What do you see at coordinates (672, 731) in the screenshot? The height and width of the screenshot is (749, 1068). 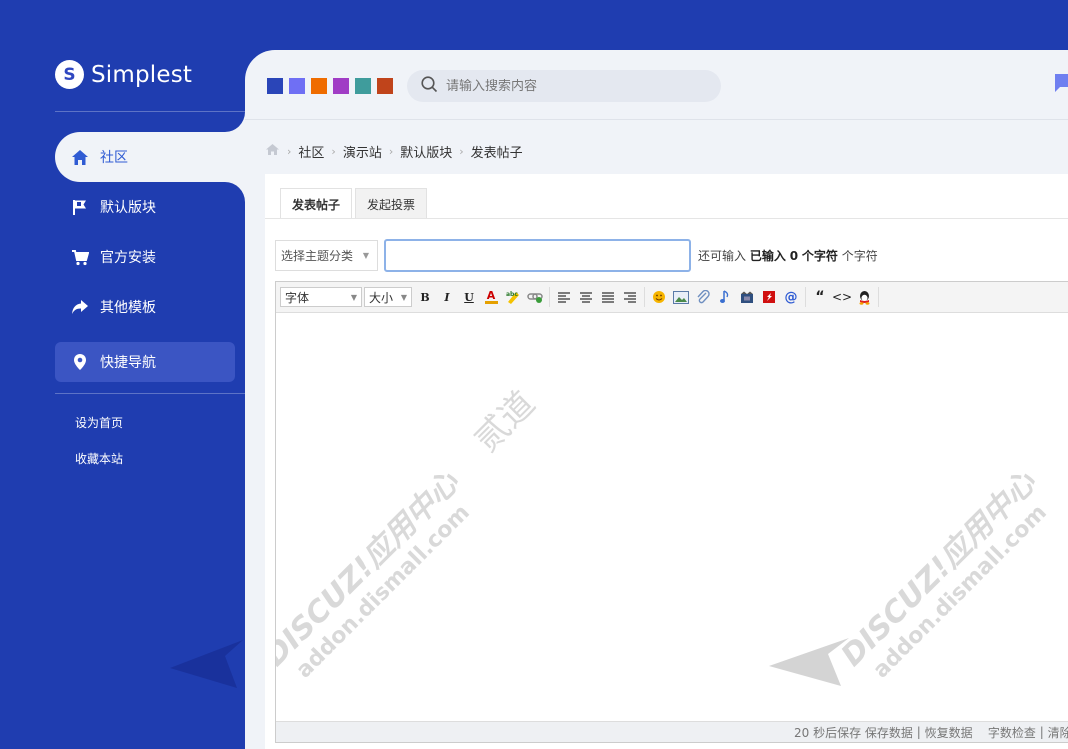 I see `editor-status-bar: 20 秒后保存 保存数据 | 恢复数据 字数检查 | 清除` at bounding box center [672, 731].